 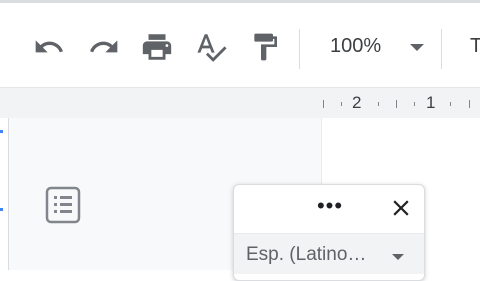 I want to click on redo-icon, so click(x=104, y=47).